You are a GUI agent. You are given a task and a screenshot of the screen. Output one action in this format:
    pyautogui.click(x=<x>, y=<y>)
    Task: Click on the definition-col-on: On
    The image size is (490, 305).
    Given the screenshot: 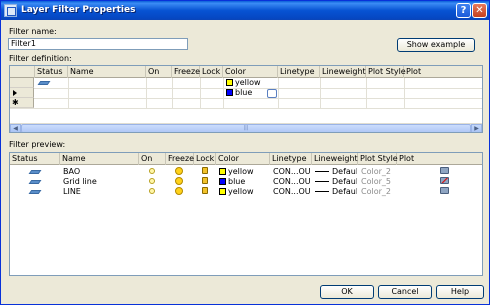 What is the action you would take?
    pyautogui.click(x=159, y=72)
    